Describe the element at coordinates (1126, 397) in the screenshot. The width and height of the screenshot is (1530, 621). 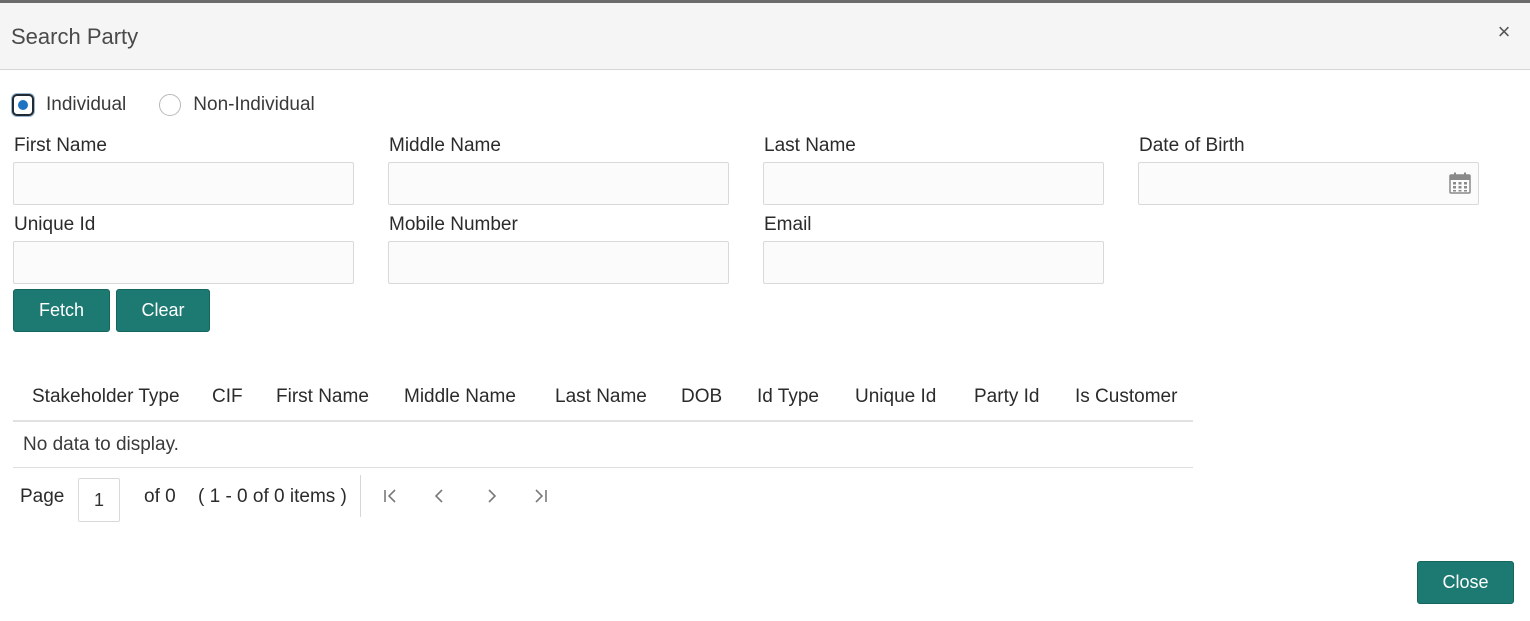
I see `column-header-is-customer: Is Customer` at that location.